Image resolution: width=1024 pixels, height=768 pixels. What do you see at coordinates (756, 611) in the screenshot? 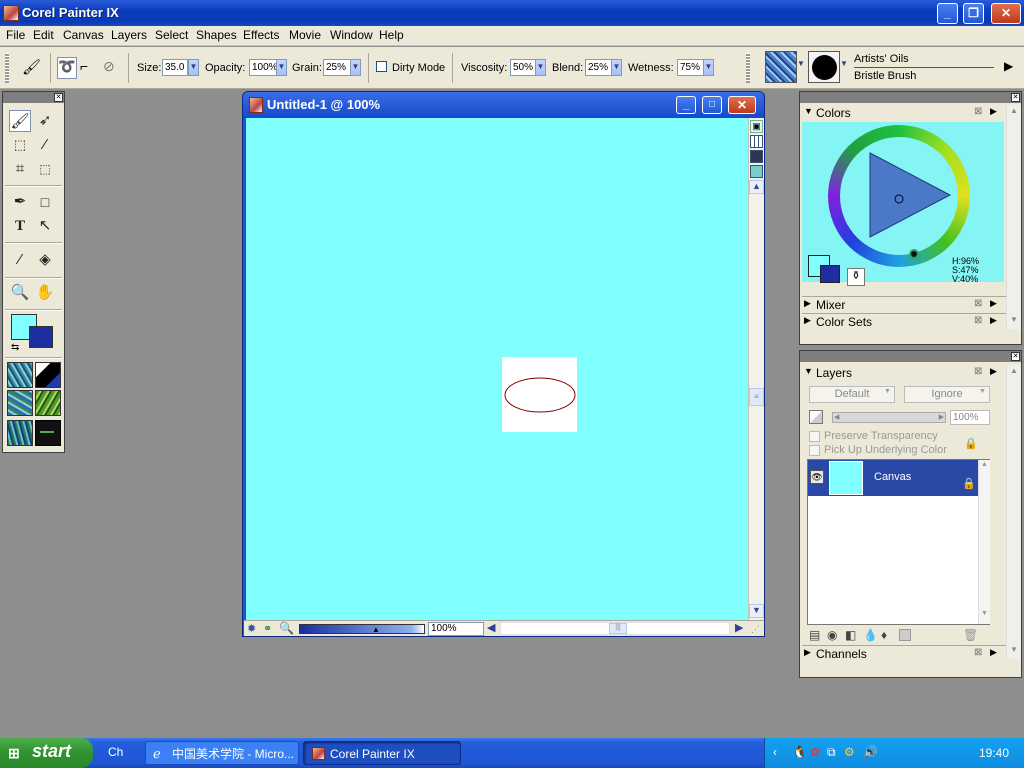
I see `scroll-down-arrow-icon: ▼` at bounding box center [756, 611].